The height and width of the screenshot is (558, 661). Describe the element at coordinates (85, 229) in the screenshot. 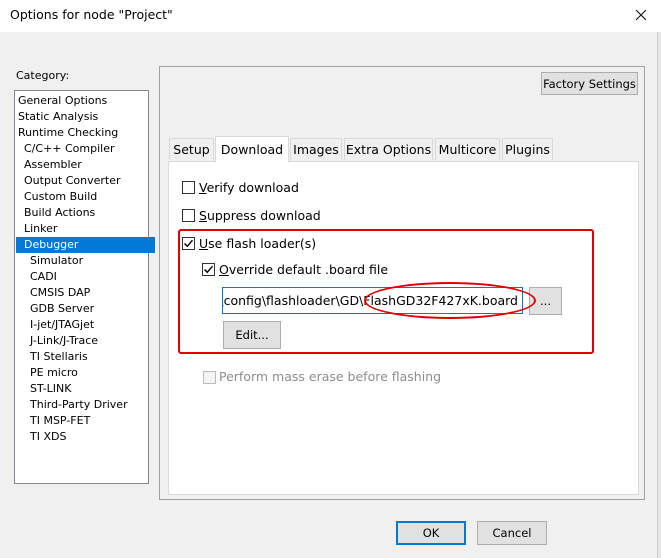

I see `category-item-linker: Linker` at that location.